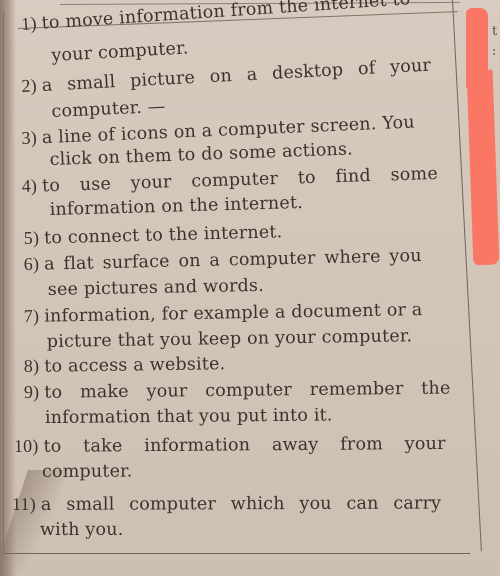 The height and width of the screenshot is (576, 500). I want to click on item-text: your computer., so click(120, 52).